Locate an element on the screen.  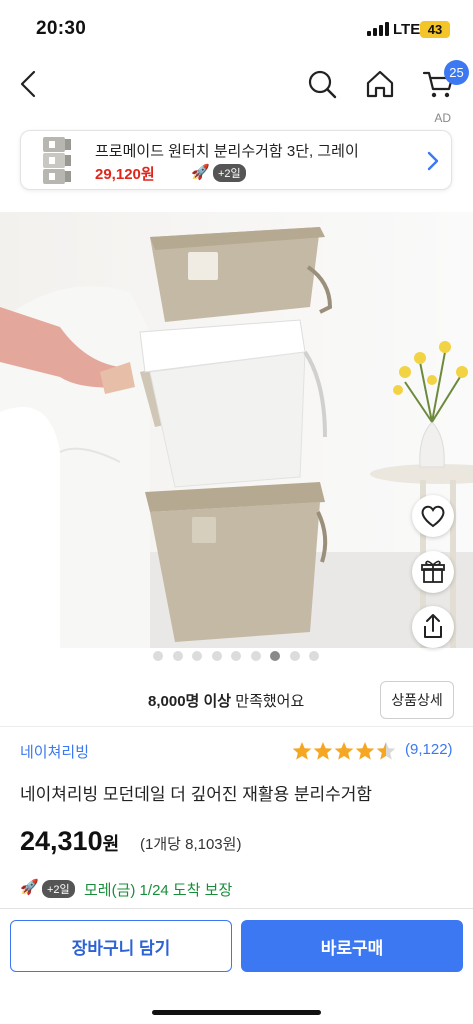
network-type: LTE is located at coordinates (407, 29).